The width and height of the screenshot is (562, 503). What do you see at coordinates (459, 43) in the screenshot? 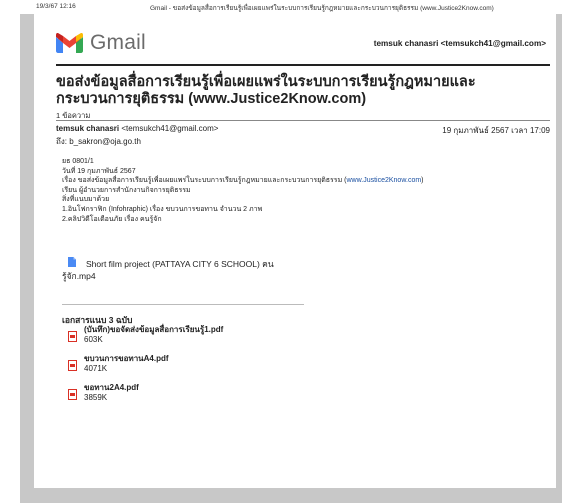
I see `account-info: temsuk chanasri <temsukch41@gmail.com>` at bounding box center [459, 43].